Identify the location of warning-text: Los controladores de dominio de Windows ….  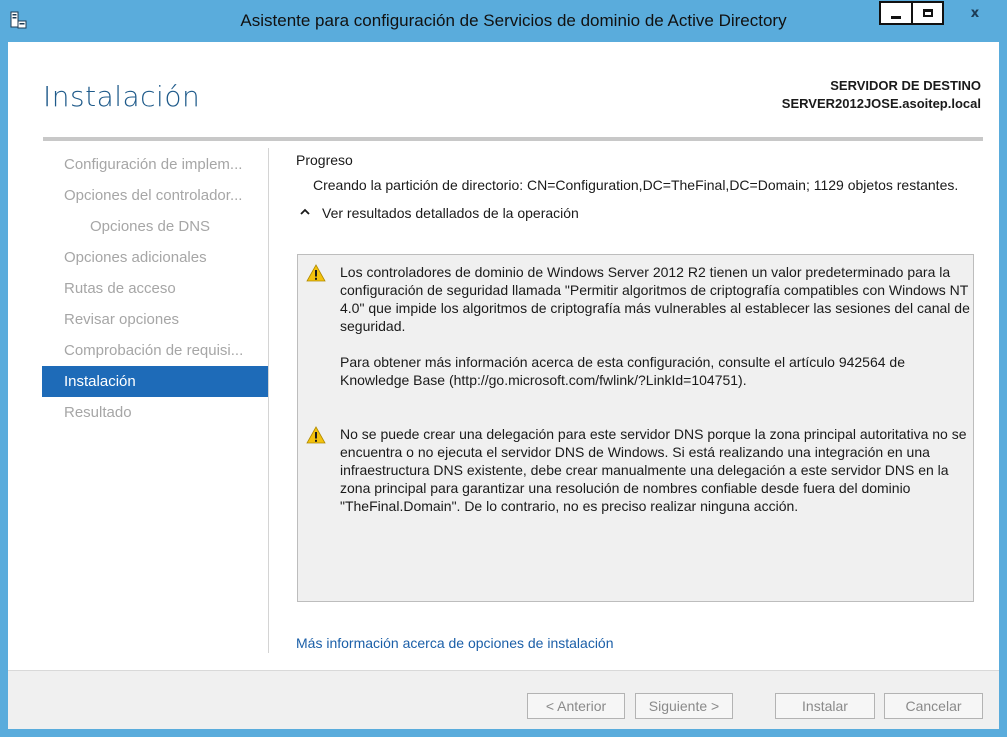
(655, 326).